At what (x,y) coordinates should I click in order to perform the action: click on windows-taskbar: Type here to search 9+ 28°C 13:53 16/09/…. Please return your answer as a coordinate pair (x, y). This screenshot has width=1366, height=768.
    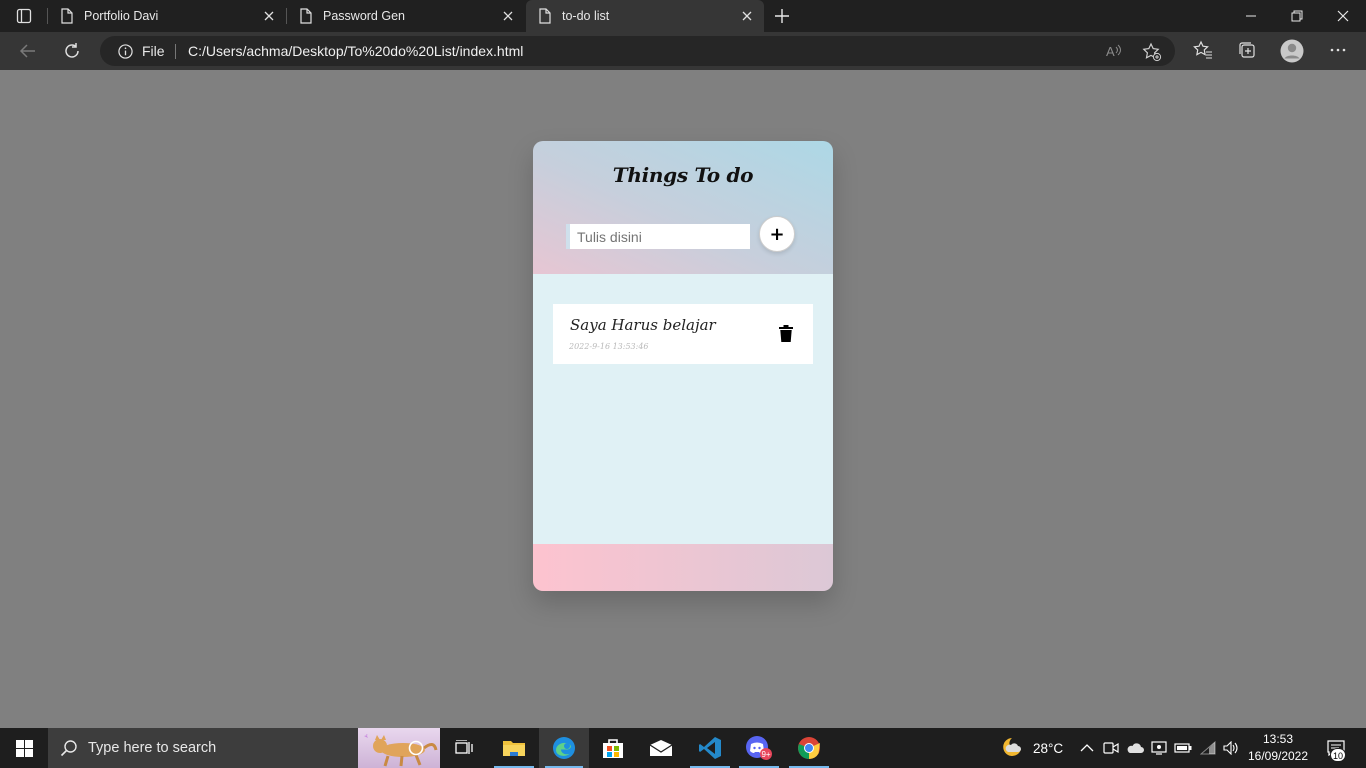
    Looking at the image, I should click on (683, 748).